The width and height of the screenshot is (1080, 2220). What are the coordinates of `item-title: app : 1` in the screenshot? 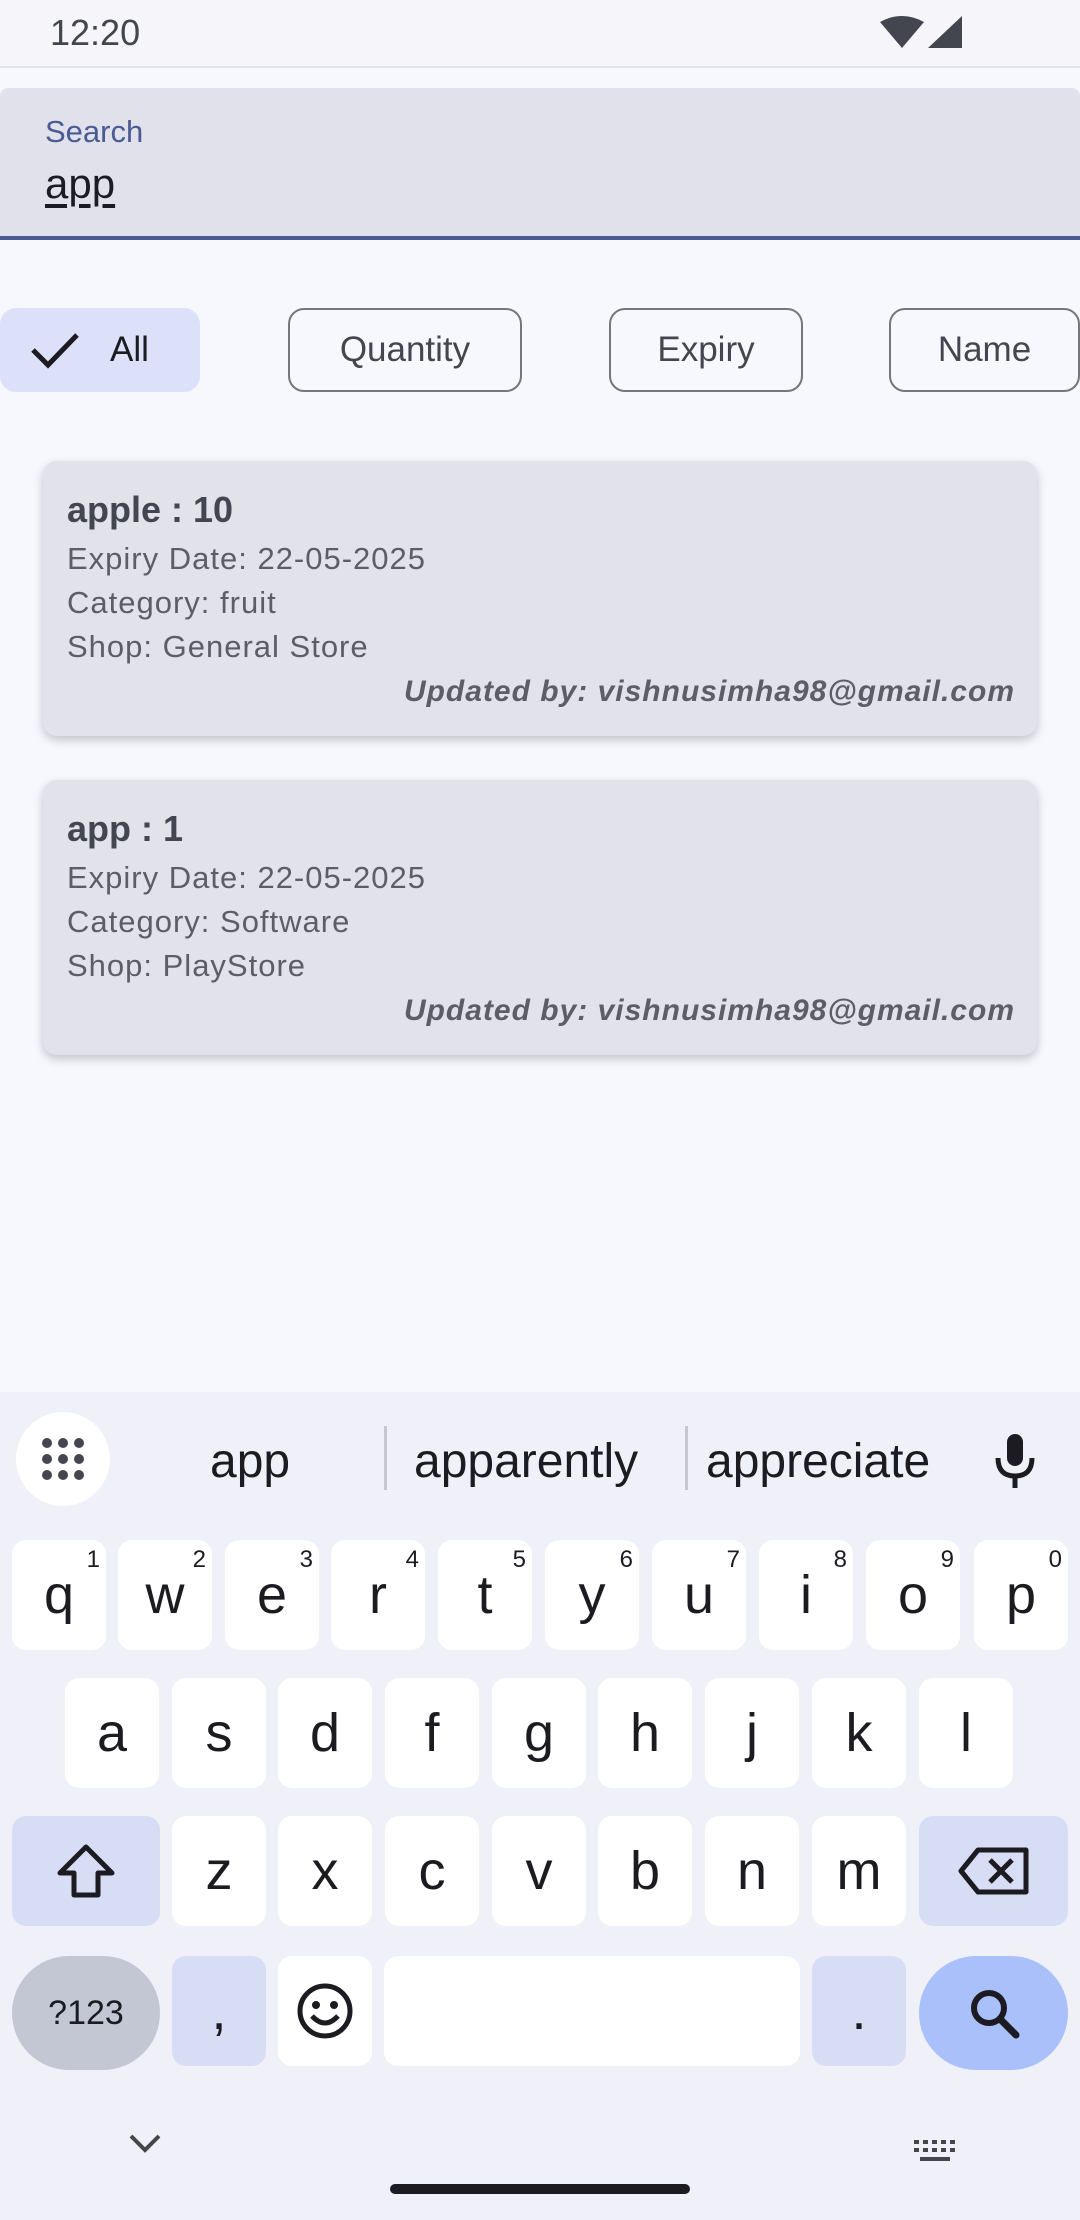 It's located at (125, 828).